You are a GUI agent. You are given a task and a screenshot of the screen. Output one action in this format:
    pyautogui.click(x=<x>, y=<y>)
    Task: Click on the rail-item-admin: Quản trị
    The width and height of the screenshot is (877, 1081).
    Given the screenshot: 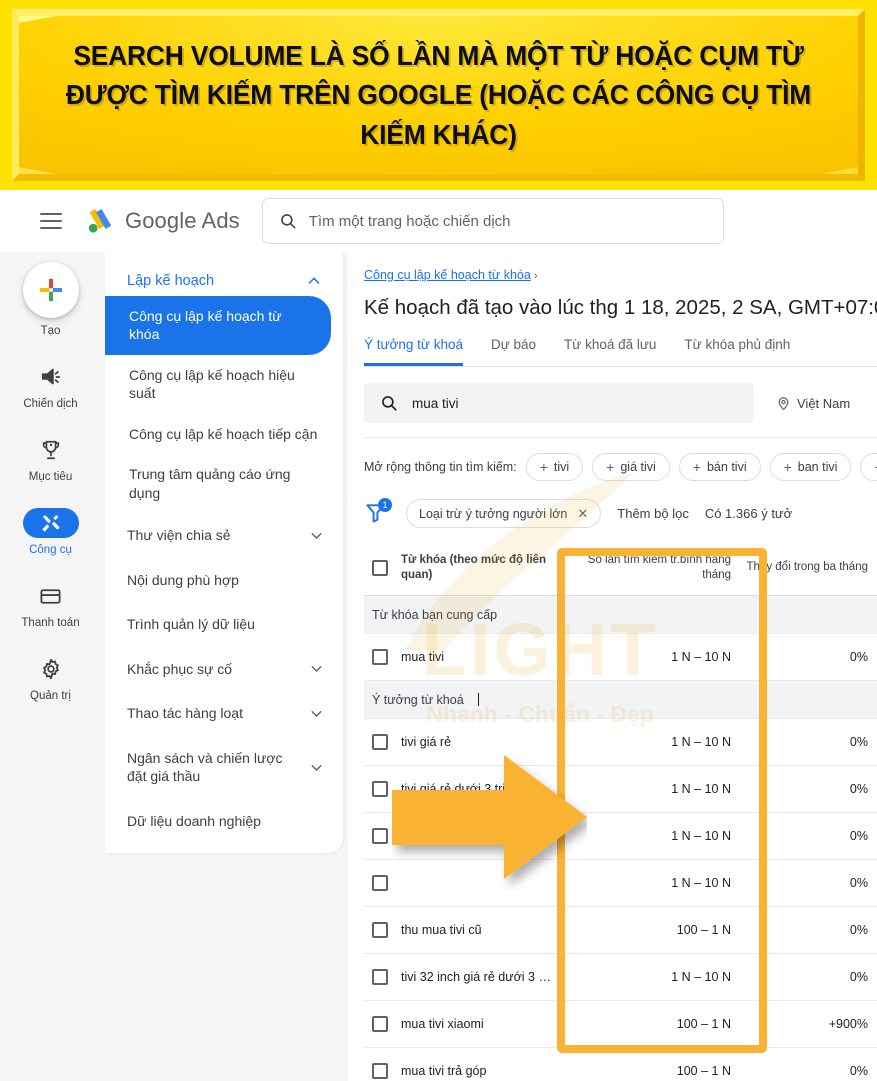 What is the action you would take?
    pyautogui.click(x=50, y=678)
    